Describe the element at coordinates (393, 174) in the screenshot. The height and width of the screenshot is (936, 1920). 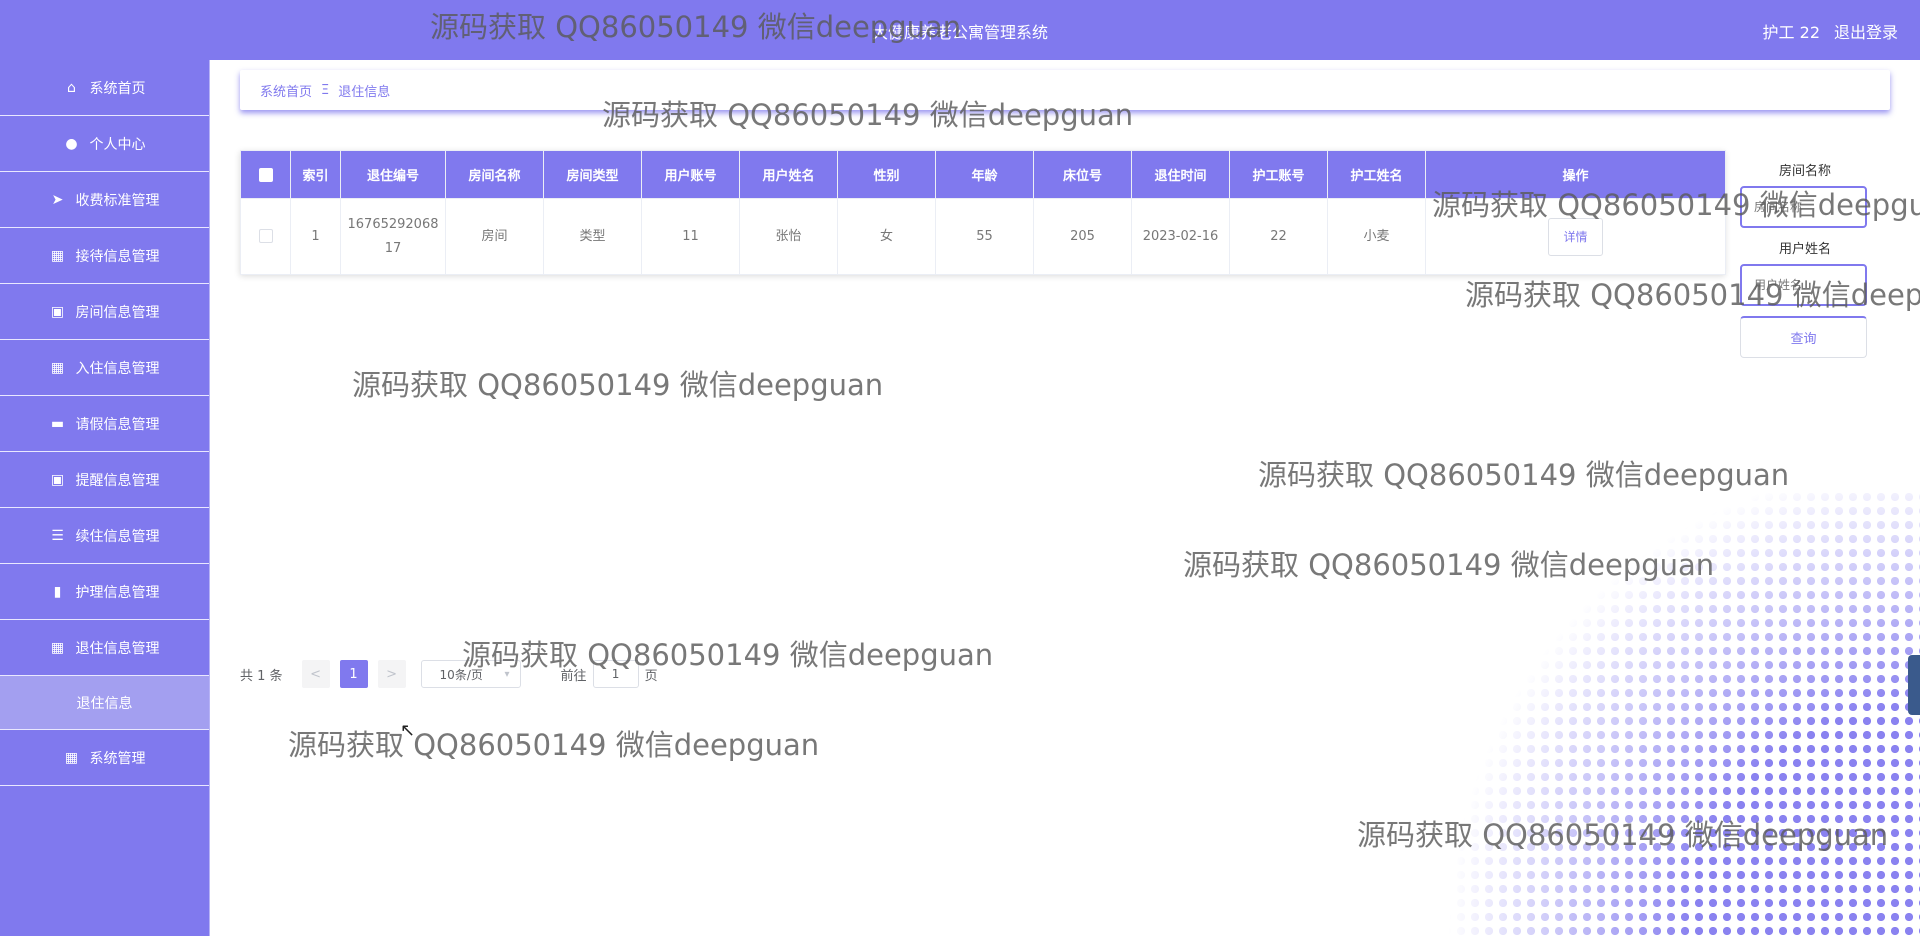
I see `column-header: 退住编号` at that location.